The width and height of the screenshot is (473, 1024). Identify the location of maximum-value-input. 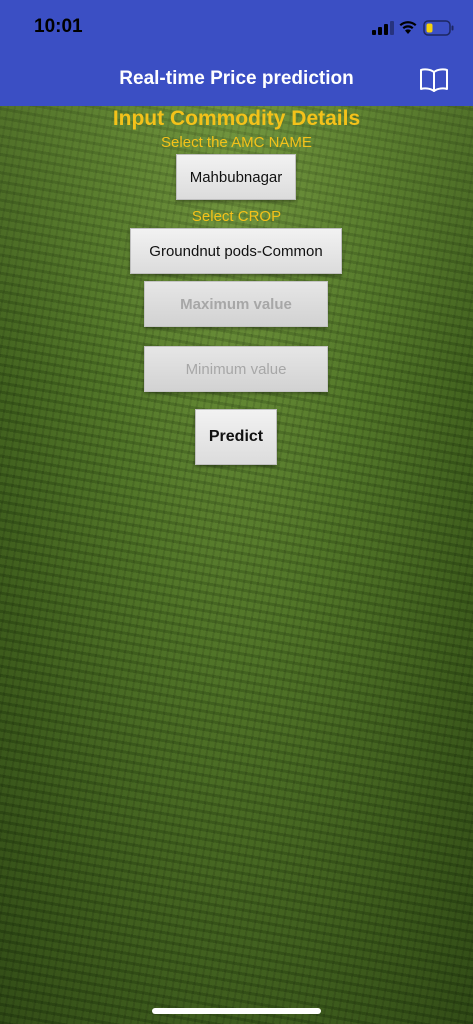
(236, 304).